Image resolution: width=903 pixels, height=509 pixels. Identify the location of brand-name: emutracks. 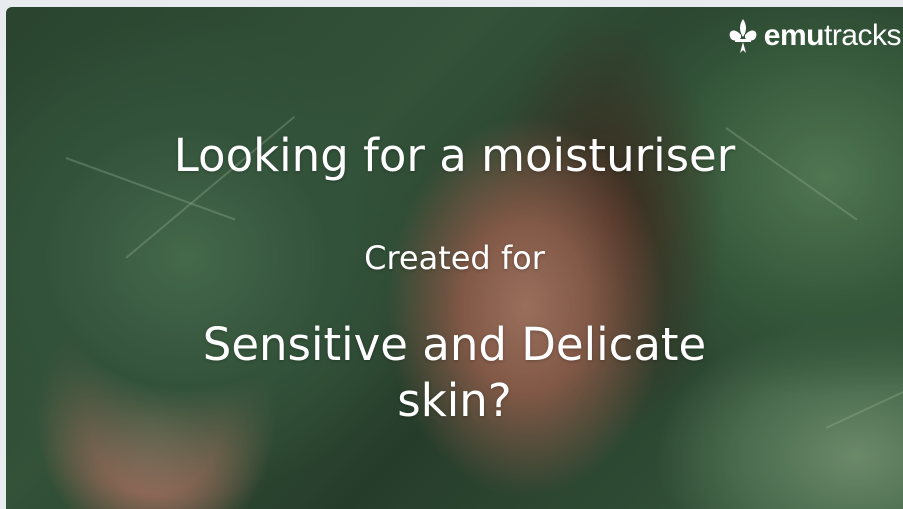
(832, 35).